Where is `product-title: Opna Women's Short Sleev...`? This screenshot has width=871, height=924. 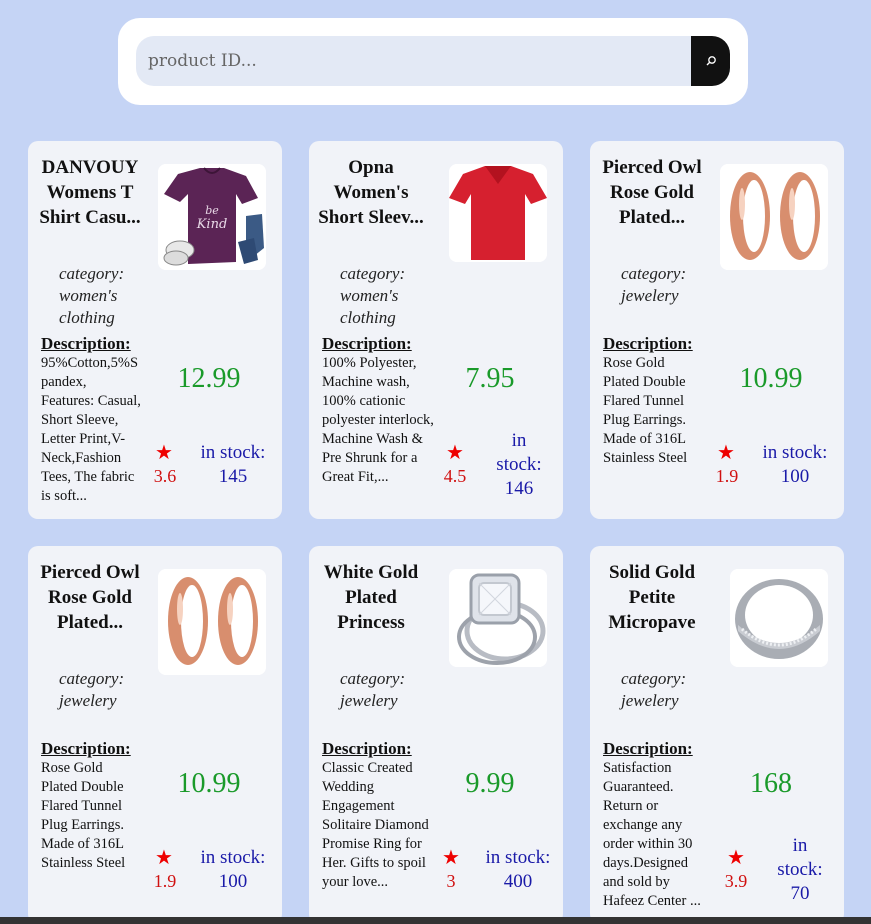 product-title: Opna Women's Short Sleev... is located at coordinates (371, 192).